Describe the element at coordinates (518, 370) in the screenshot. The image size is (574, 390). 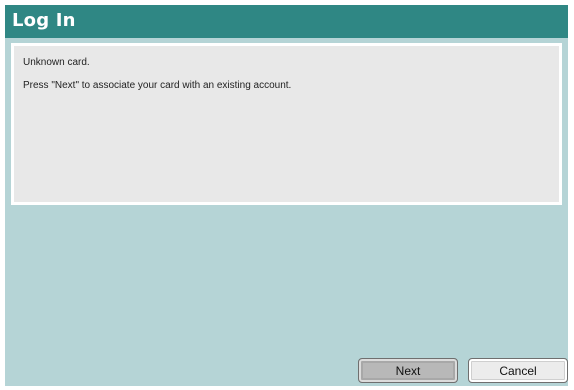
I see `cancel-button: Cancel` at that location.